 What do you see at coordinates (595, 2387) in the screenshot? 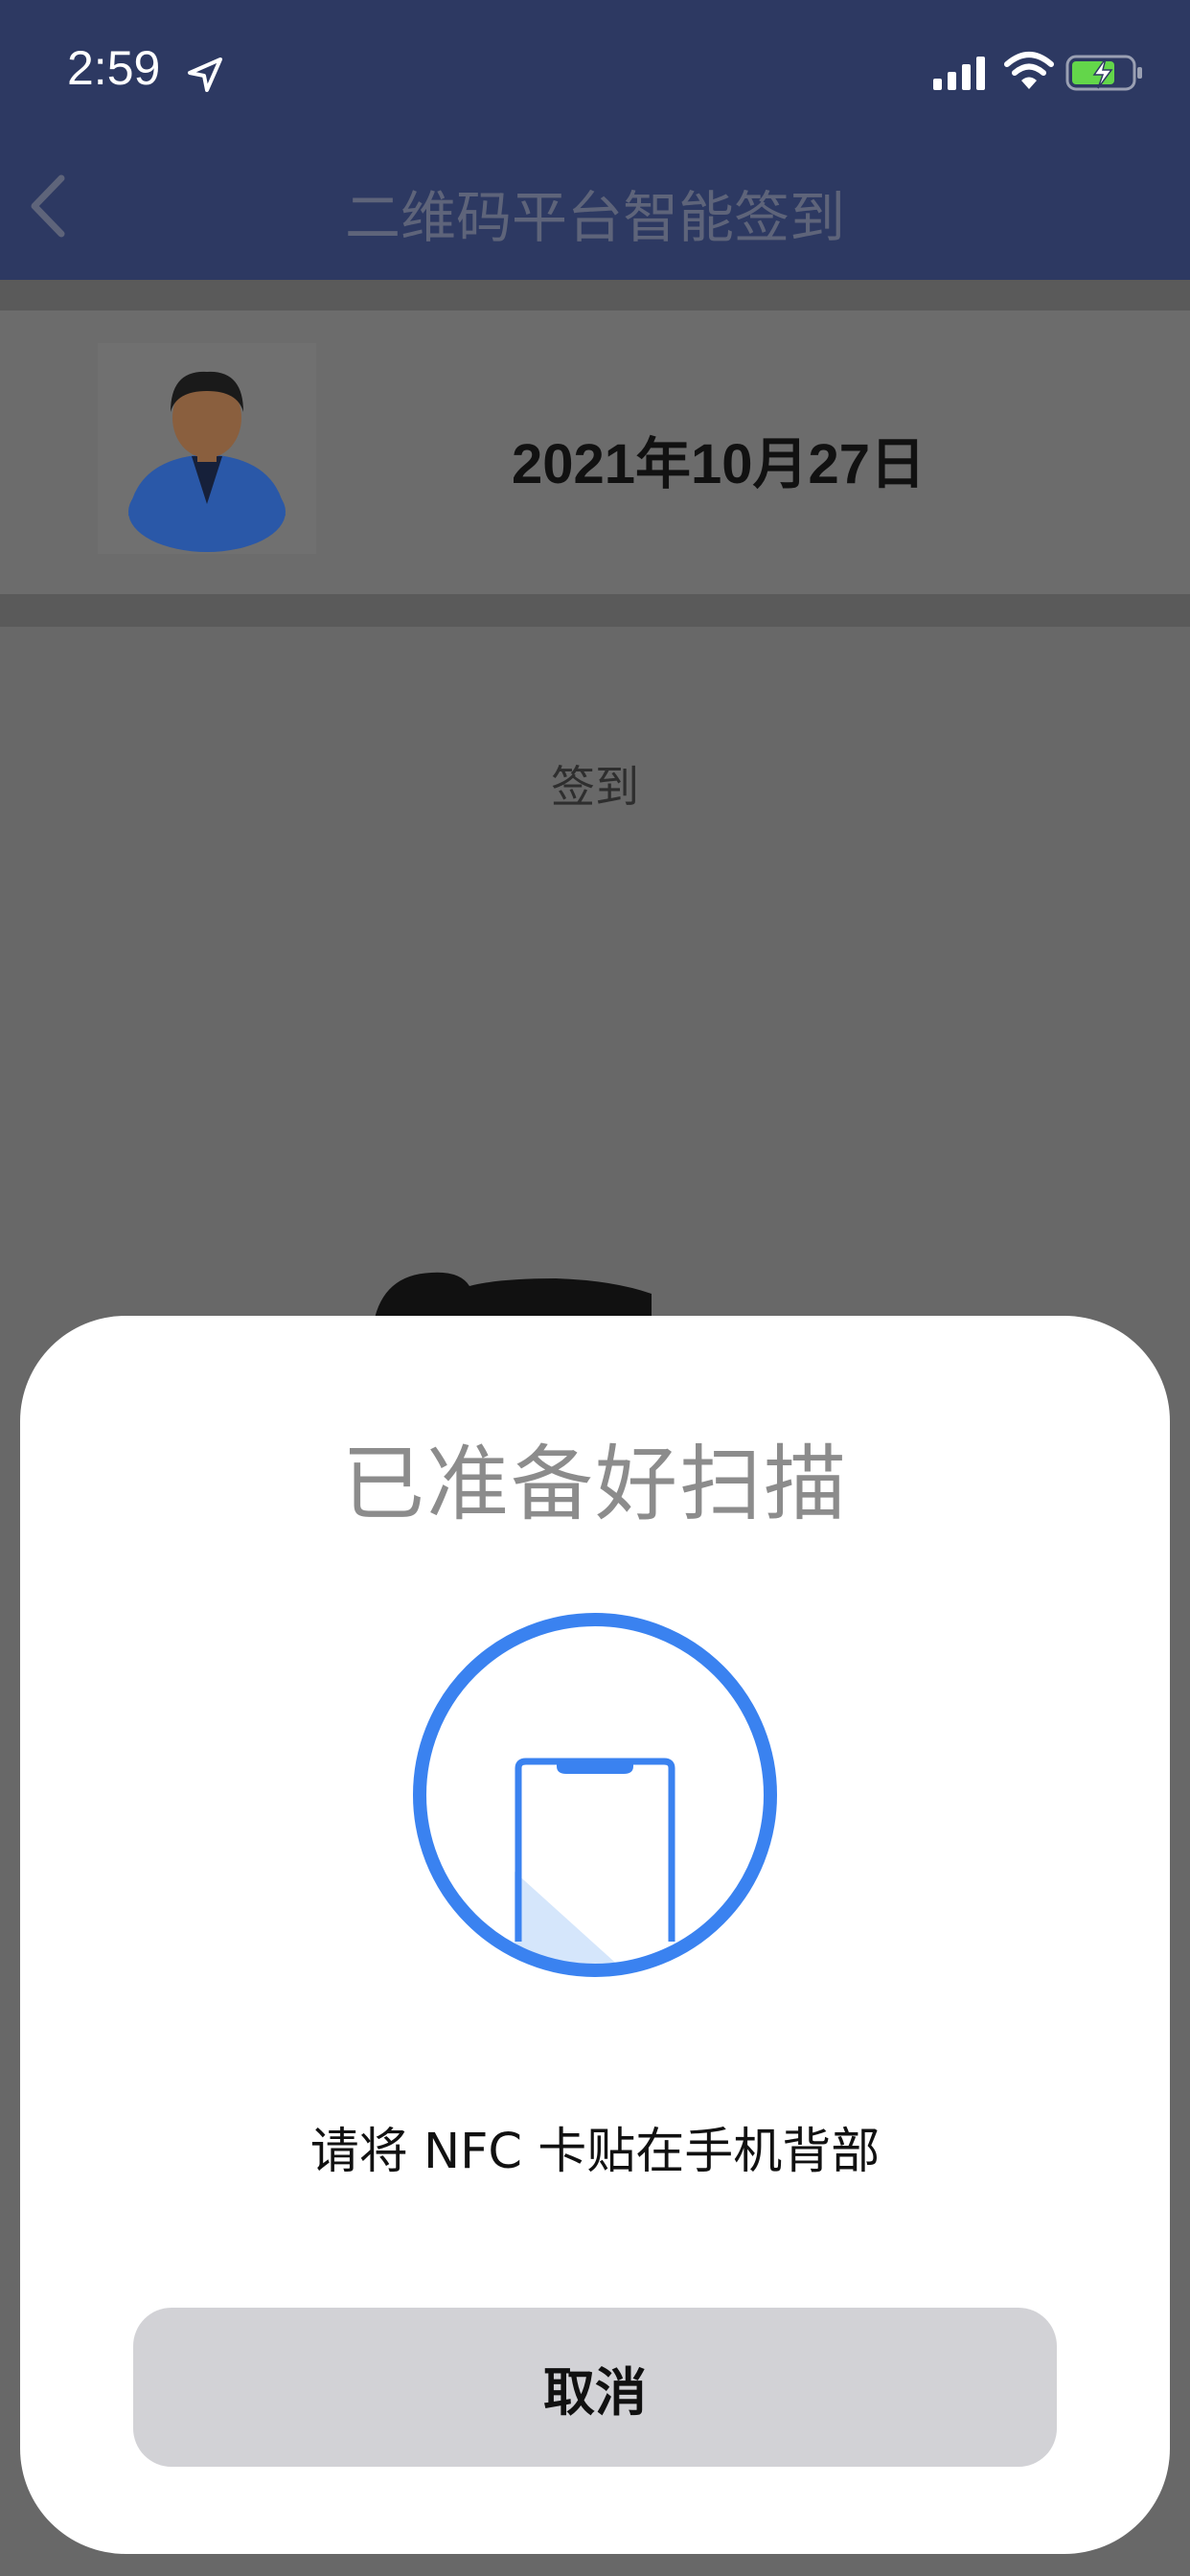
I see `cancel-button: 取消` at bounding box center [595, 2387].